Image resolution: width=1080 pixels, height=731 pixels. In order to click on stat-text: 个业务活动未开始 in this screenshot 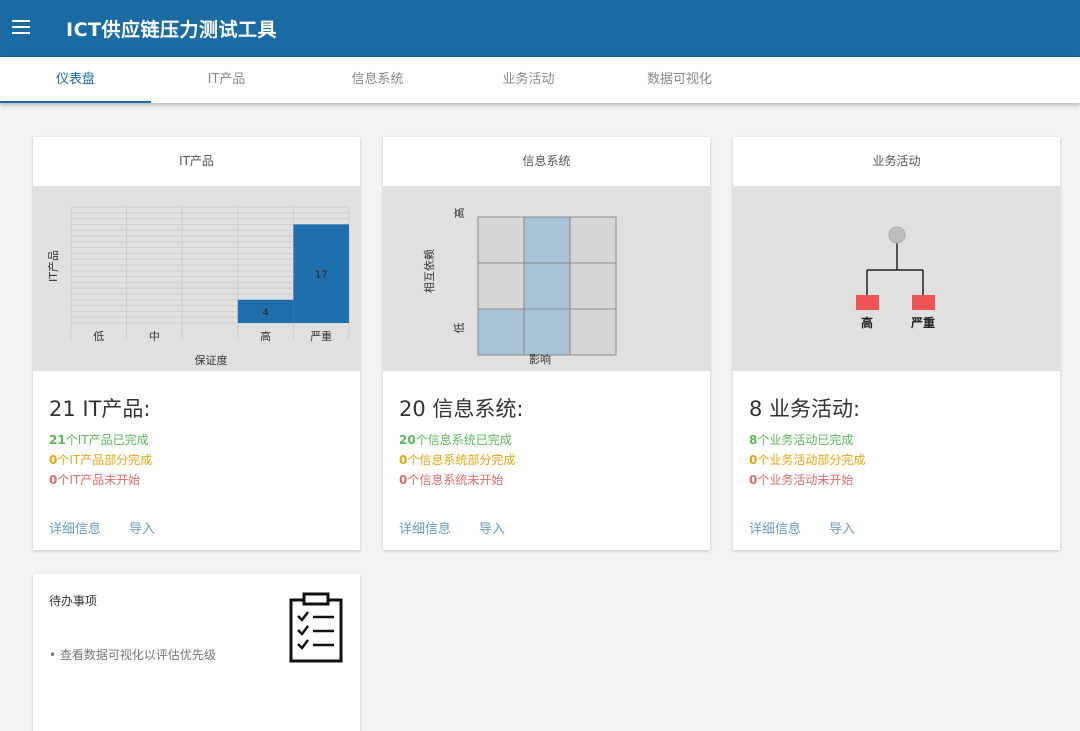, I will do `click(805, 480)`.